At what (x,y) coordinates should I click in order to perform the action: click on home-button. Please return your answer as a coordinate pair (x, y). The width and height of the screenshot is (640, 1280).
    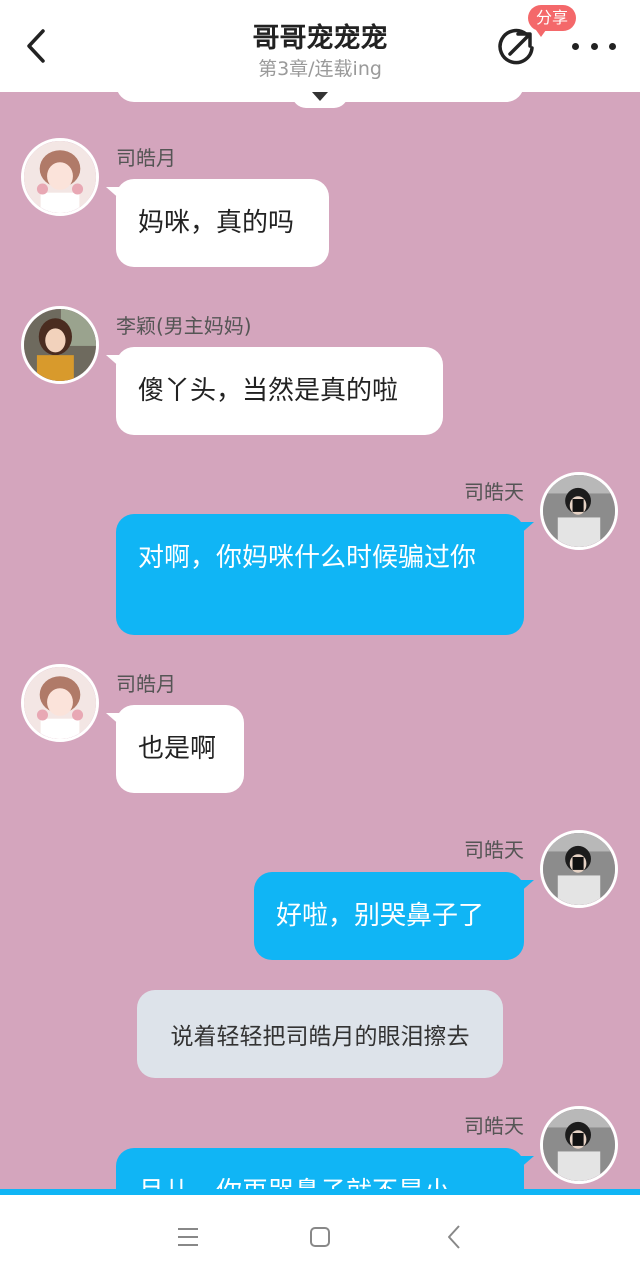
    Looking at the image, I should click on (320, 1237).